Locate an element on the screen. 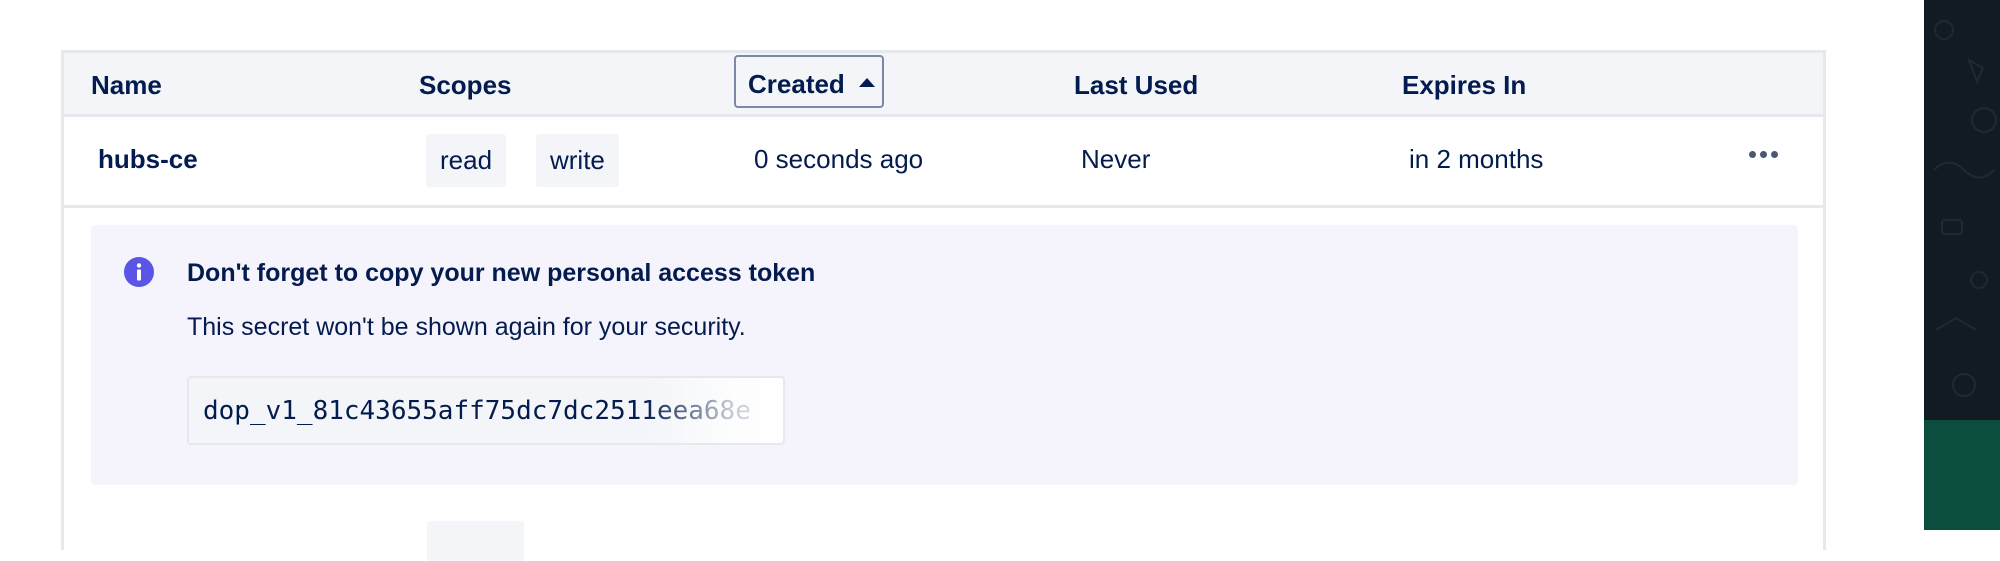 This screenshot has height=561, width=2000. column-header-scopes: Scopes is located at coordinates (465, 85).